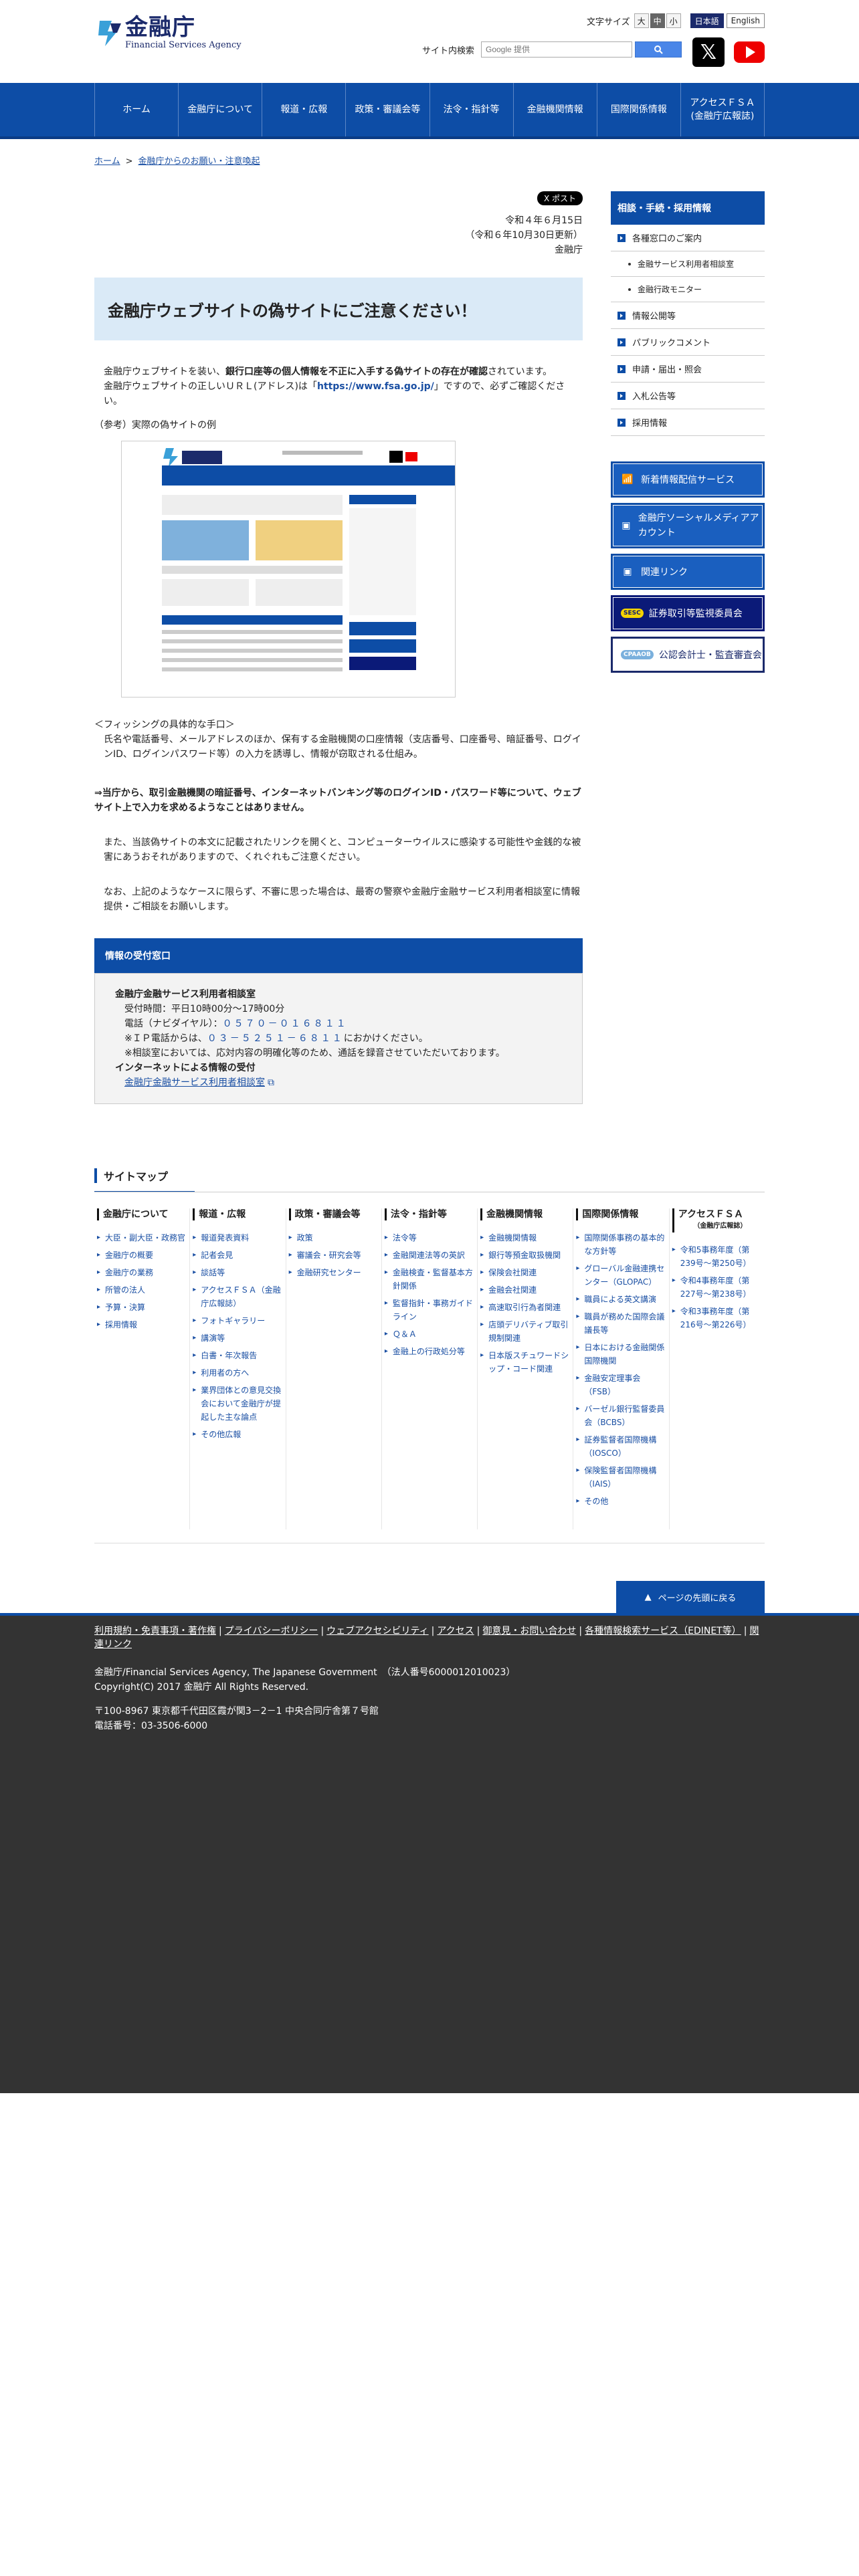  What do you see at coordinates (237, 1320) in the screenshot?
I see `sitemap-link: フォトギャラリー` at bounding box center [237, 1320].